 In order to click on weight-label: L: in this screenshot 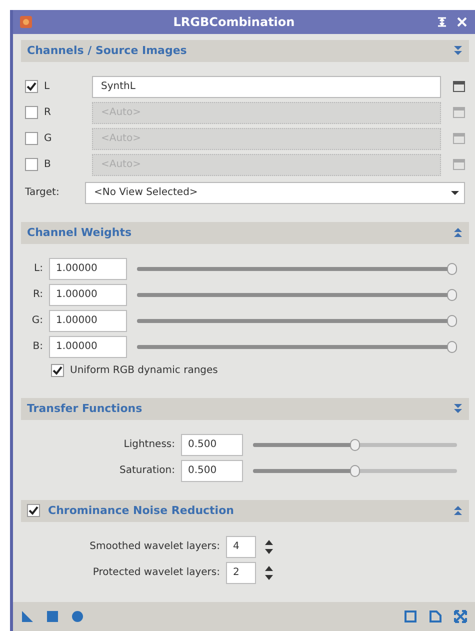, I will do `click(38, 268)`.